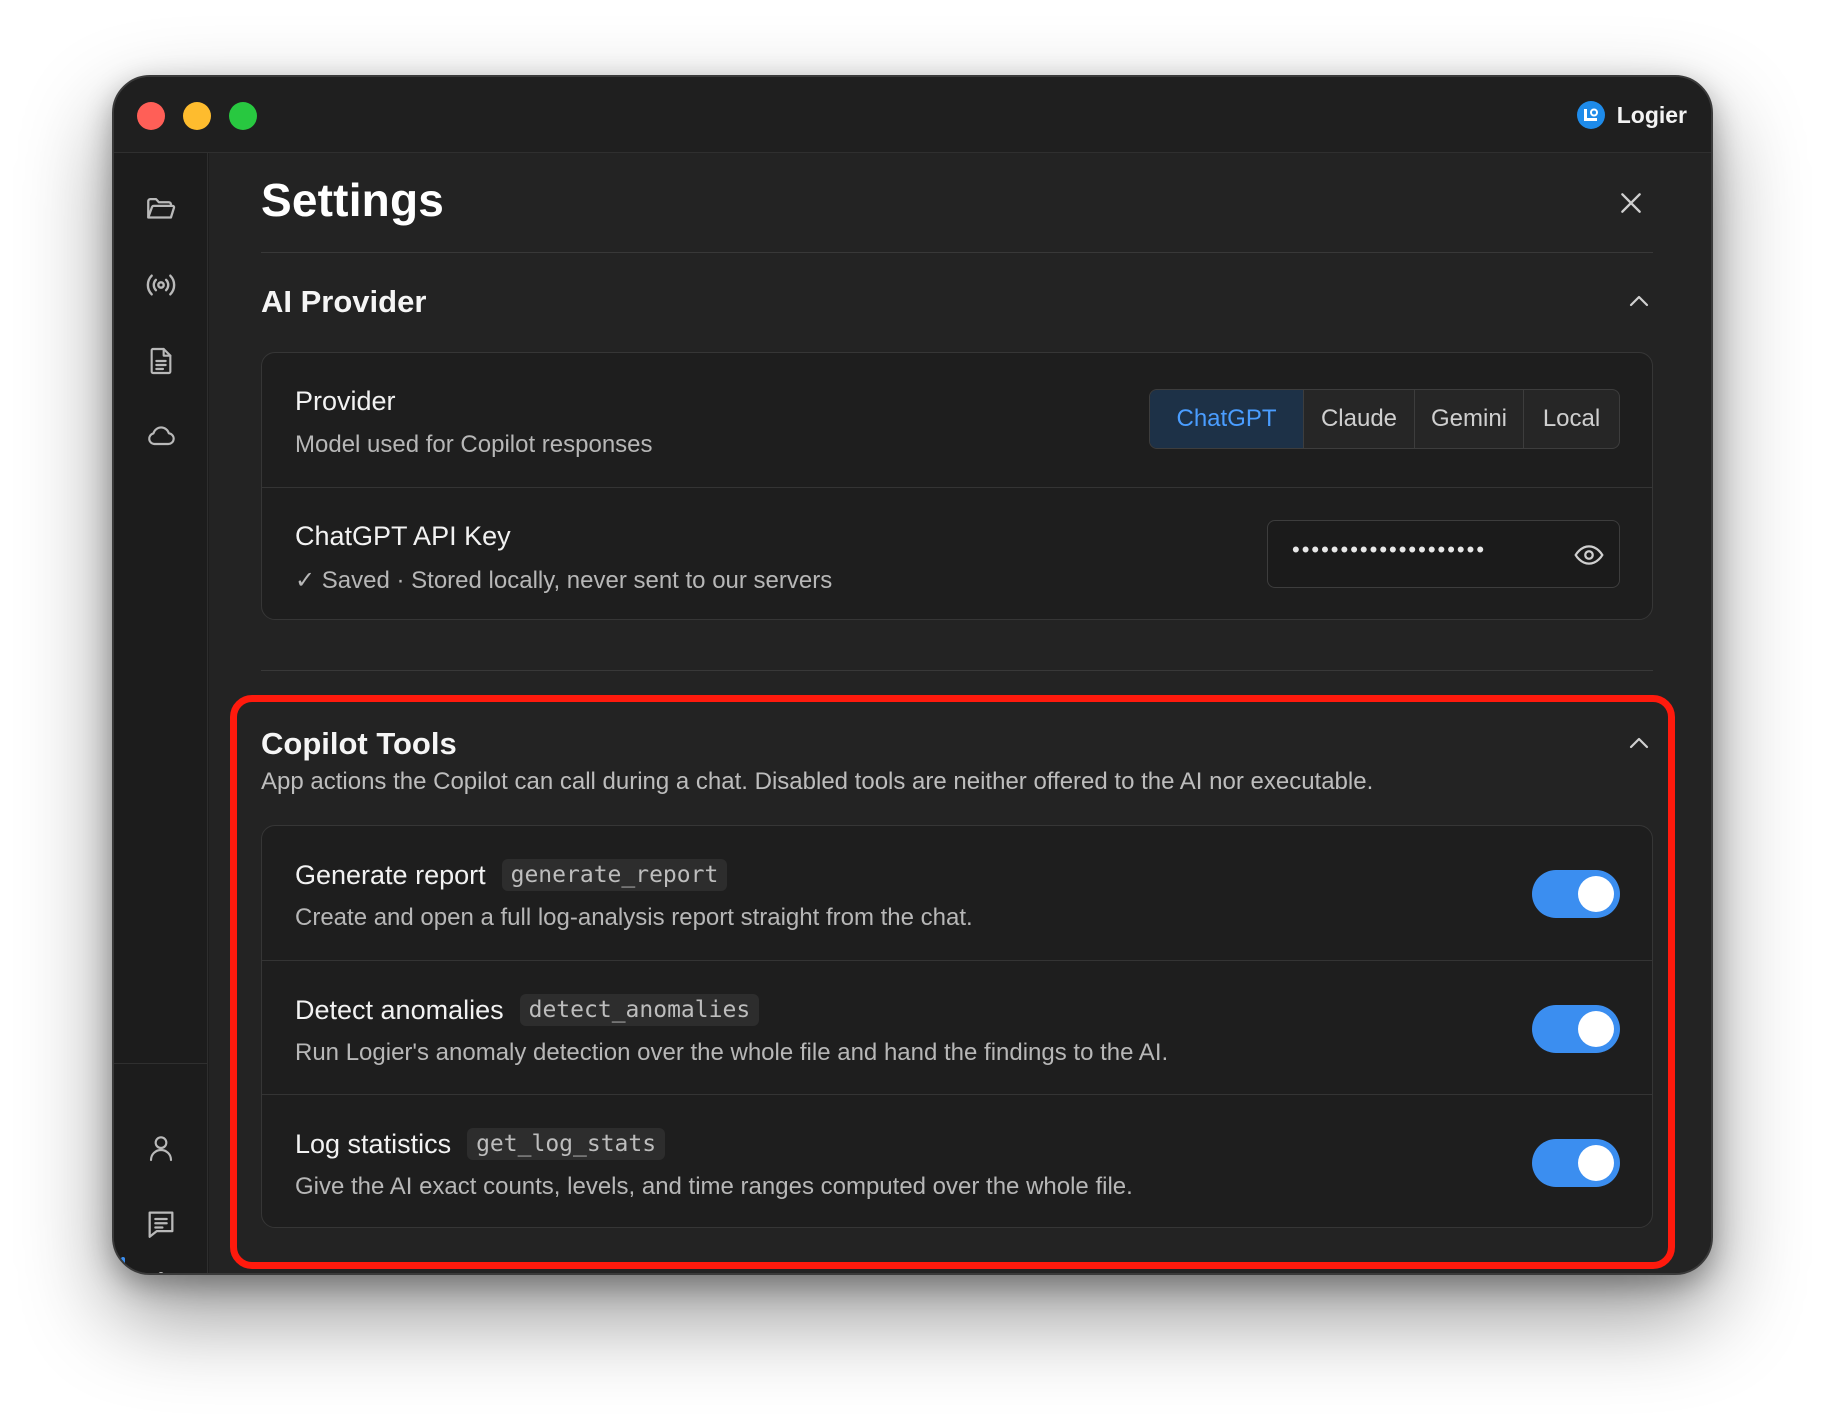  What do you see at coordinates (161, 1224) in the screenshot?
I see `chat-icon` at bounding box center [161, 1224].